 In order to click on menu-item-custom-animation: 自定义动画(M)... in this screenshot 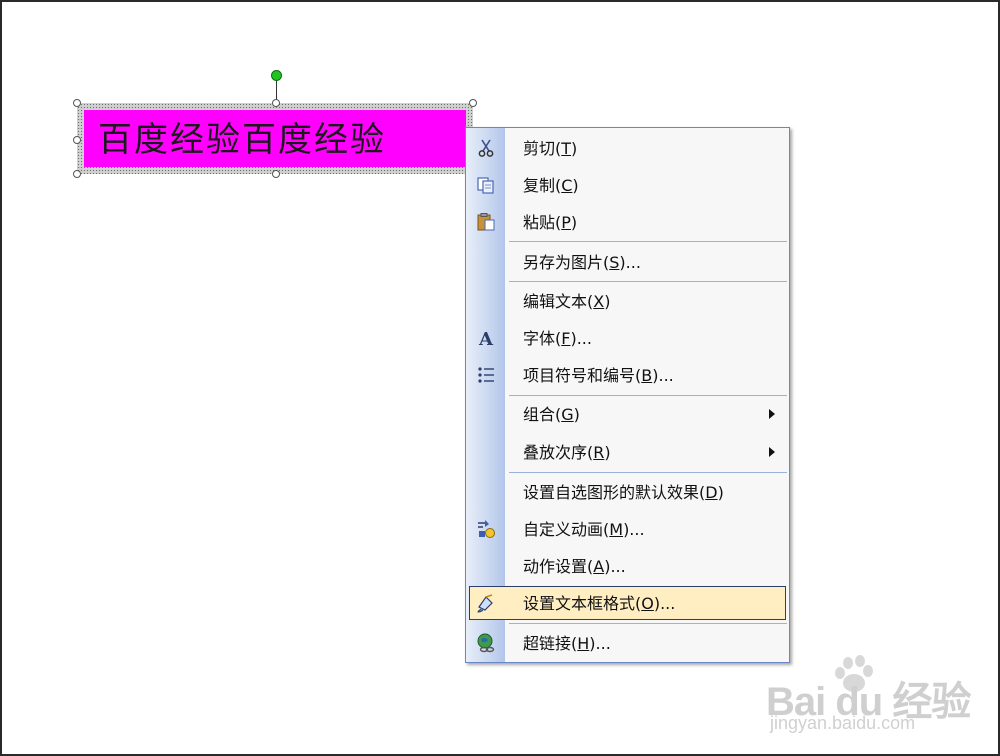, I will do `click(627, 529)`.